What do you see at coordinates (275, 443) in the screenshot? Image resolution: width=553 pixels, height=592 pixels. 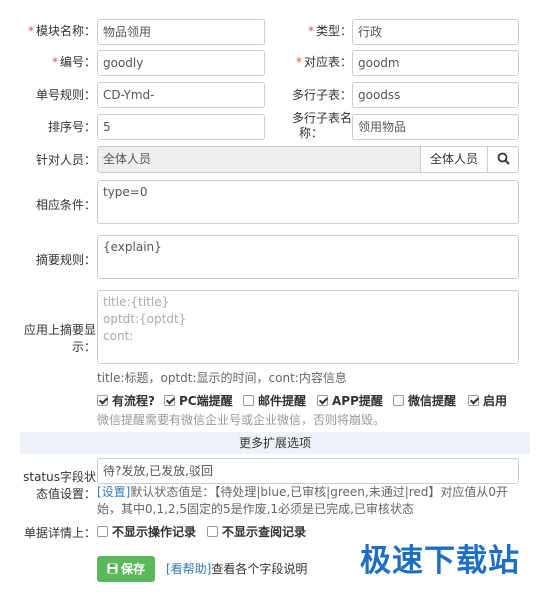 I see `more-options-section: 更多扩展选项` at bounding box center [275, 443].